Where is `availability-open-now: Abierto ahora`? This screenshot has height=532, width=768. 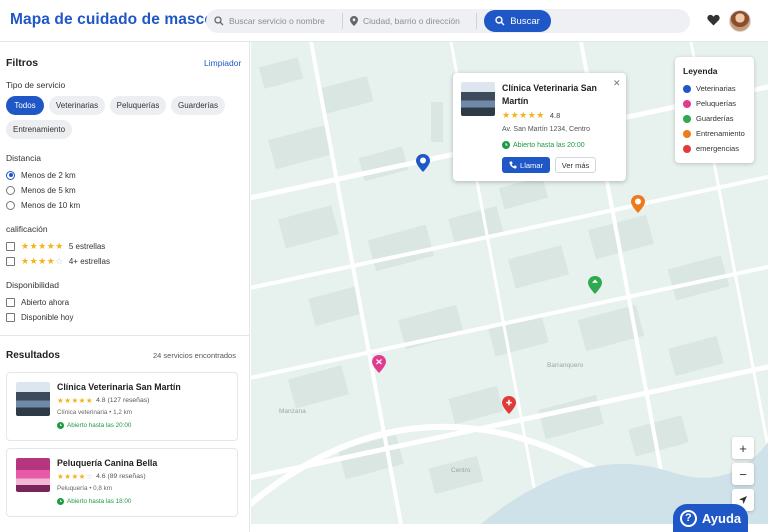 availability-open-now: Abierto ahora is located at coordinates (37, 302).